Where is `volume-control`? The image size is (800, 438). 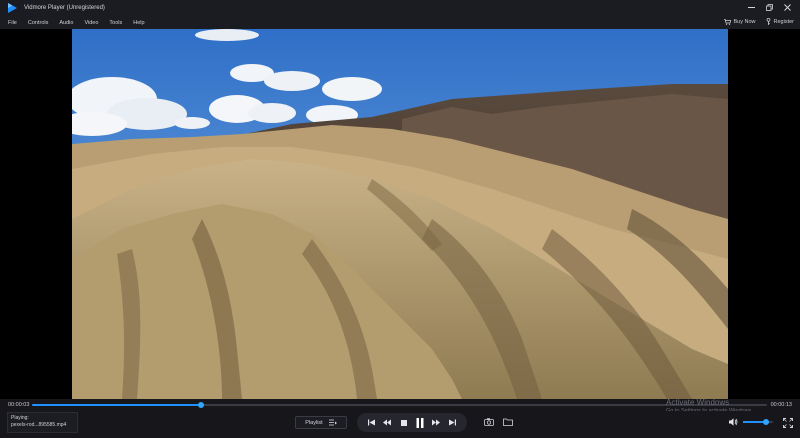
volume-control is located at coordinates (751, 422).